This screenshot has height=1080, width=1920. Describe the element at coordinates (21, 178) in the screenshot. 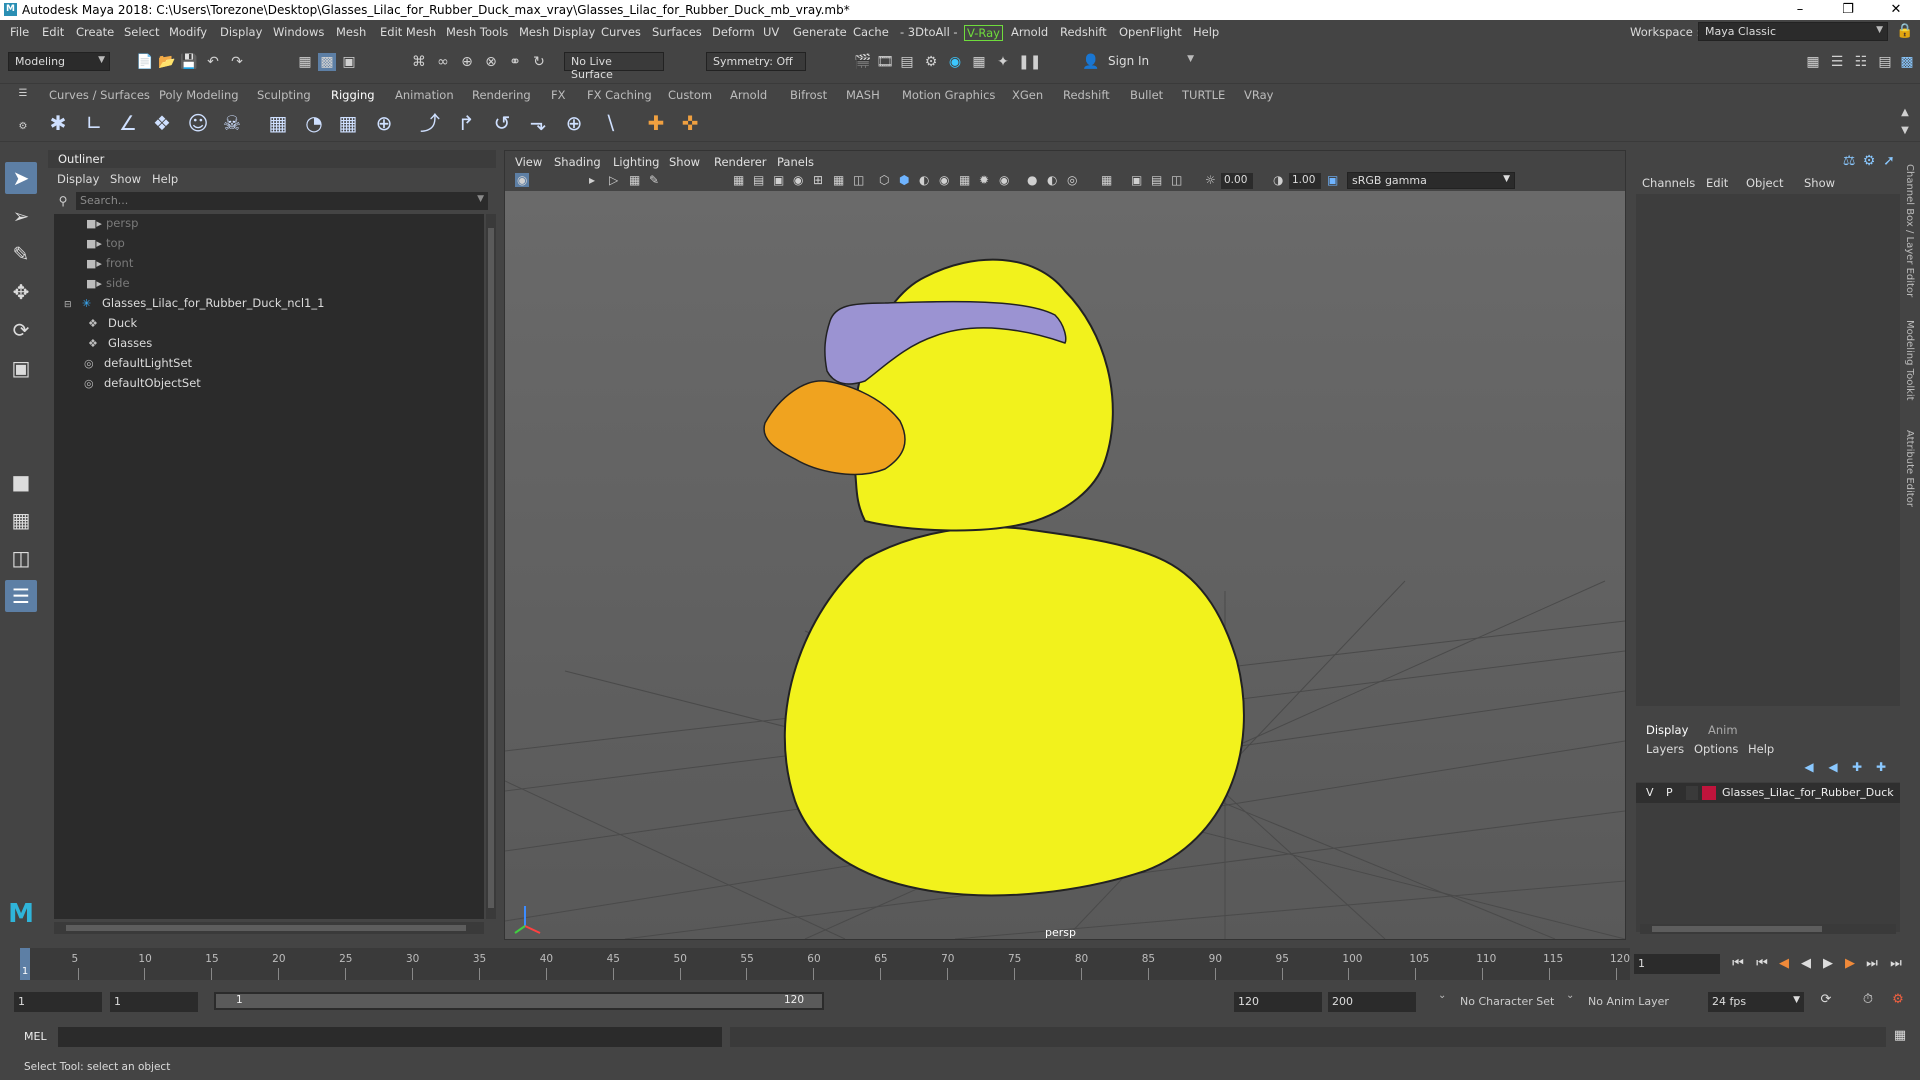

I see `select-tool-icon: ➤` at that location.